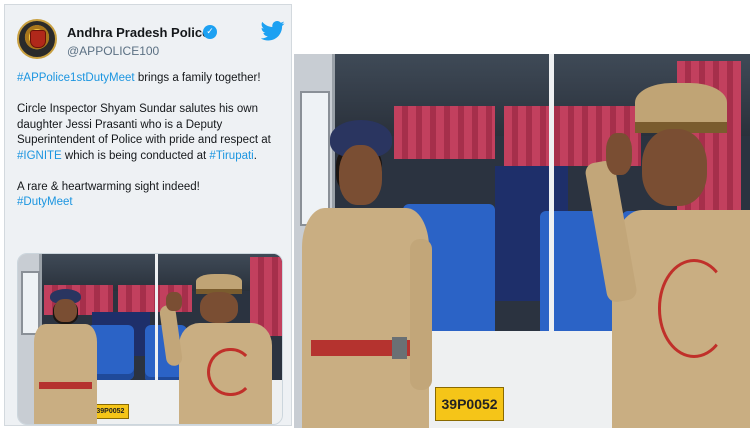 This screenshot has width=750, height=430. Describe the element at coordinates (76, 78) in the screenshot. I see `hashtag-link: #APPolice1stDutyMeet` at that location.